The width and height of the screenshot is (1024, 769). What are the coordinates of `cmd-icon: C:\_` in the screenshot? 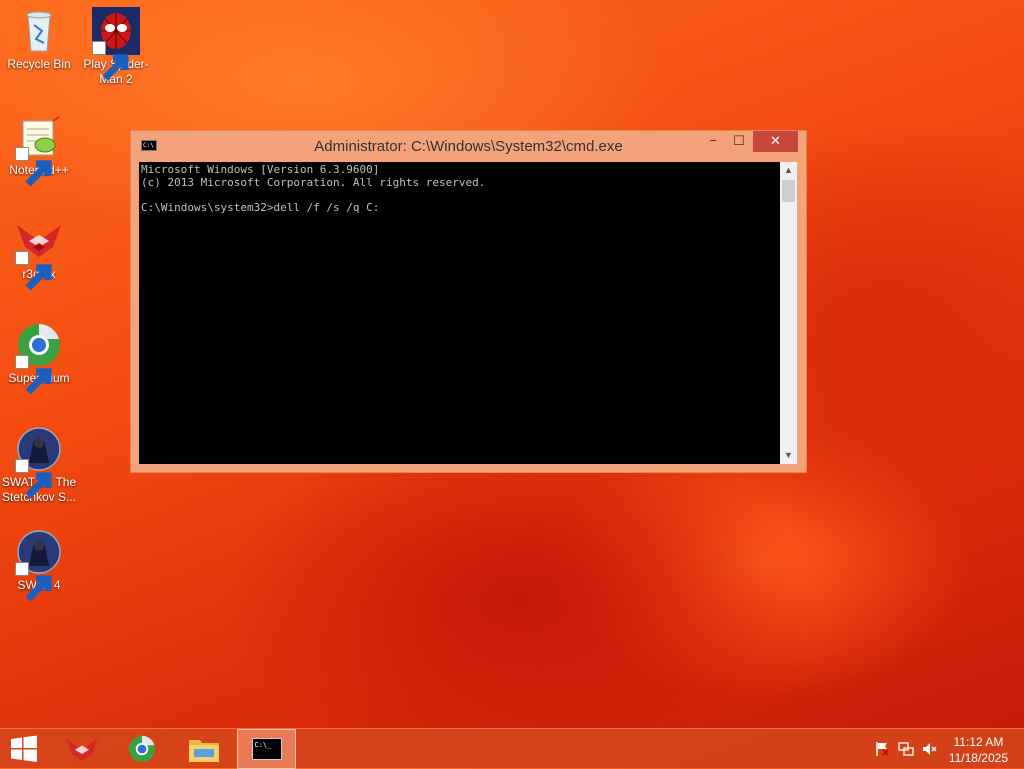 It's located at (266, 749).